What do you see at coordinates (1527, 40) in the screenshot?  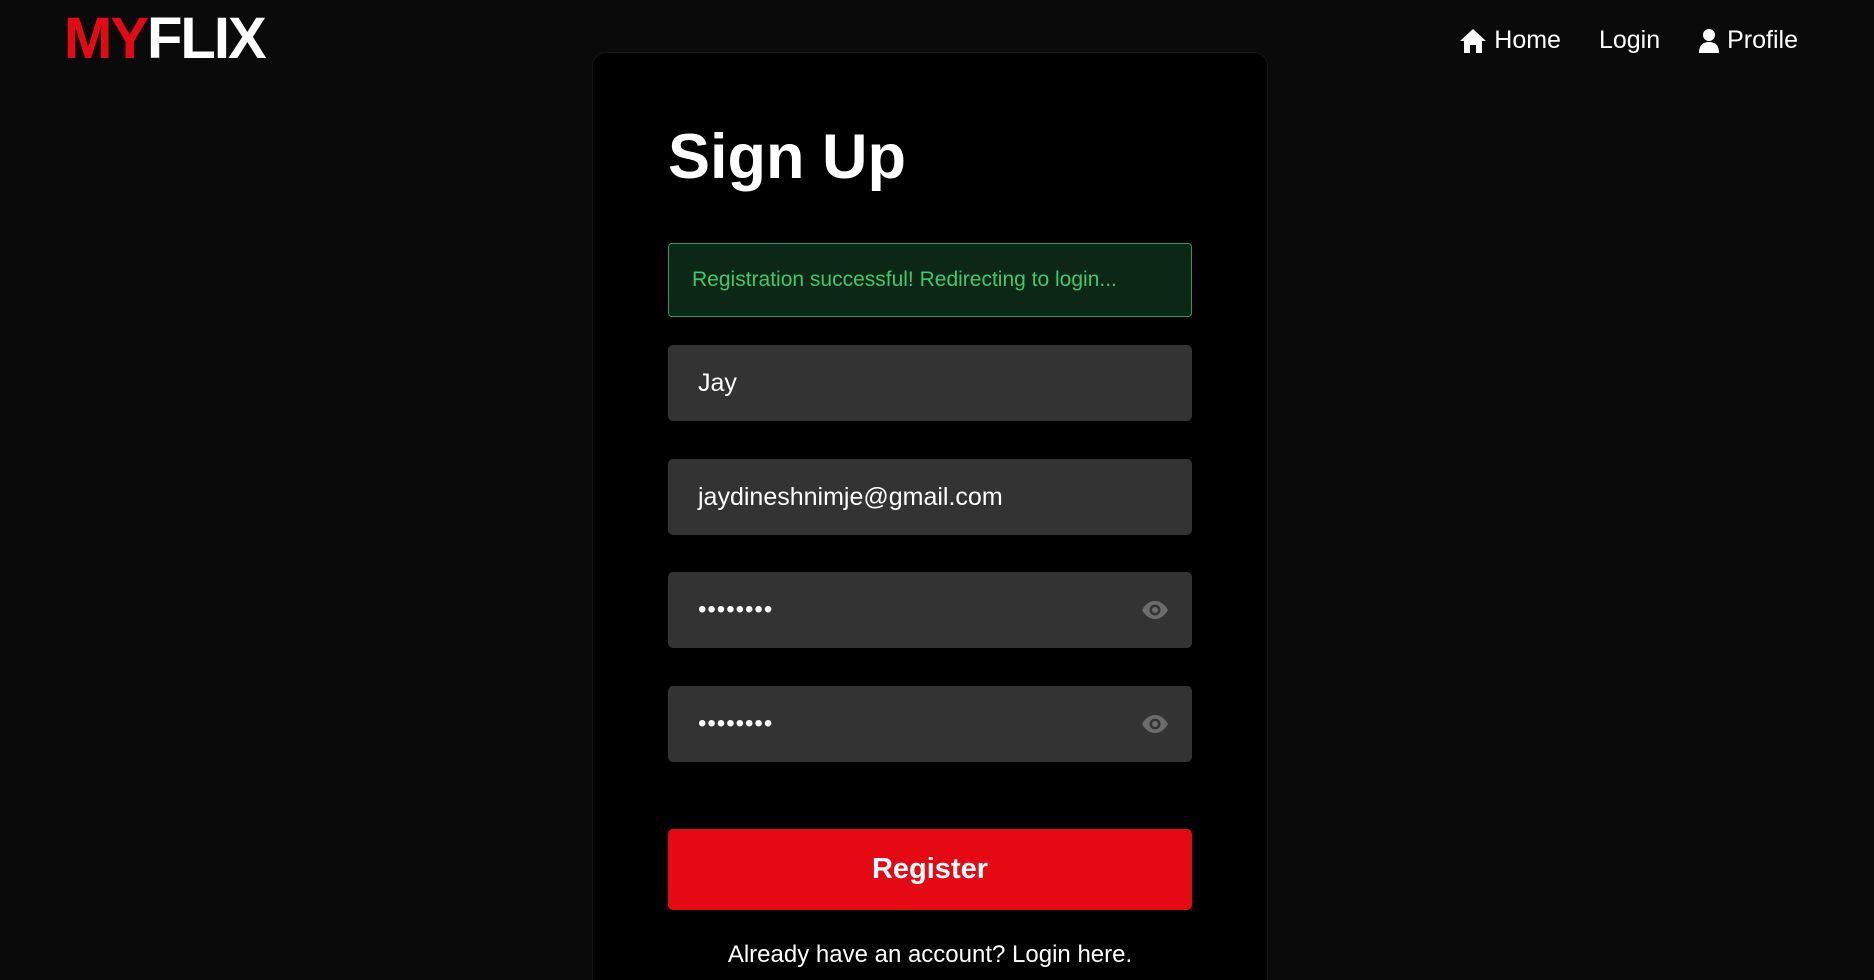 I see `nav-home-label: Home` at bounding box center [1527, 40].